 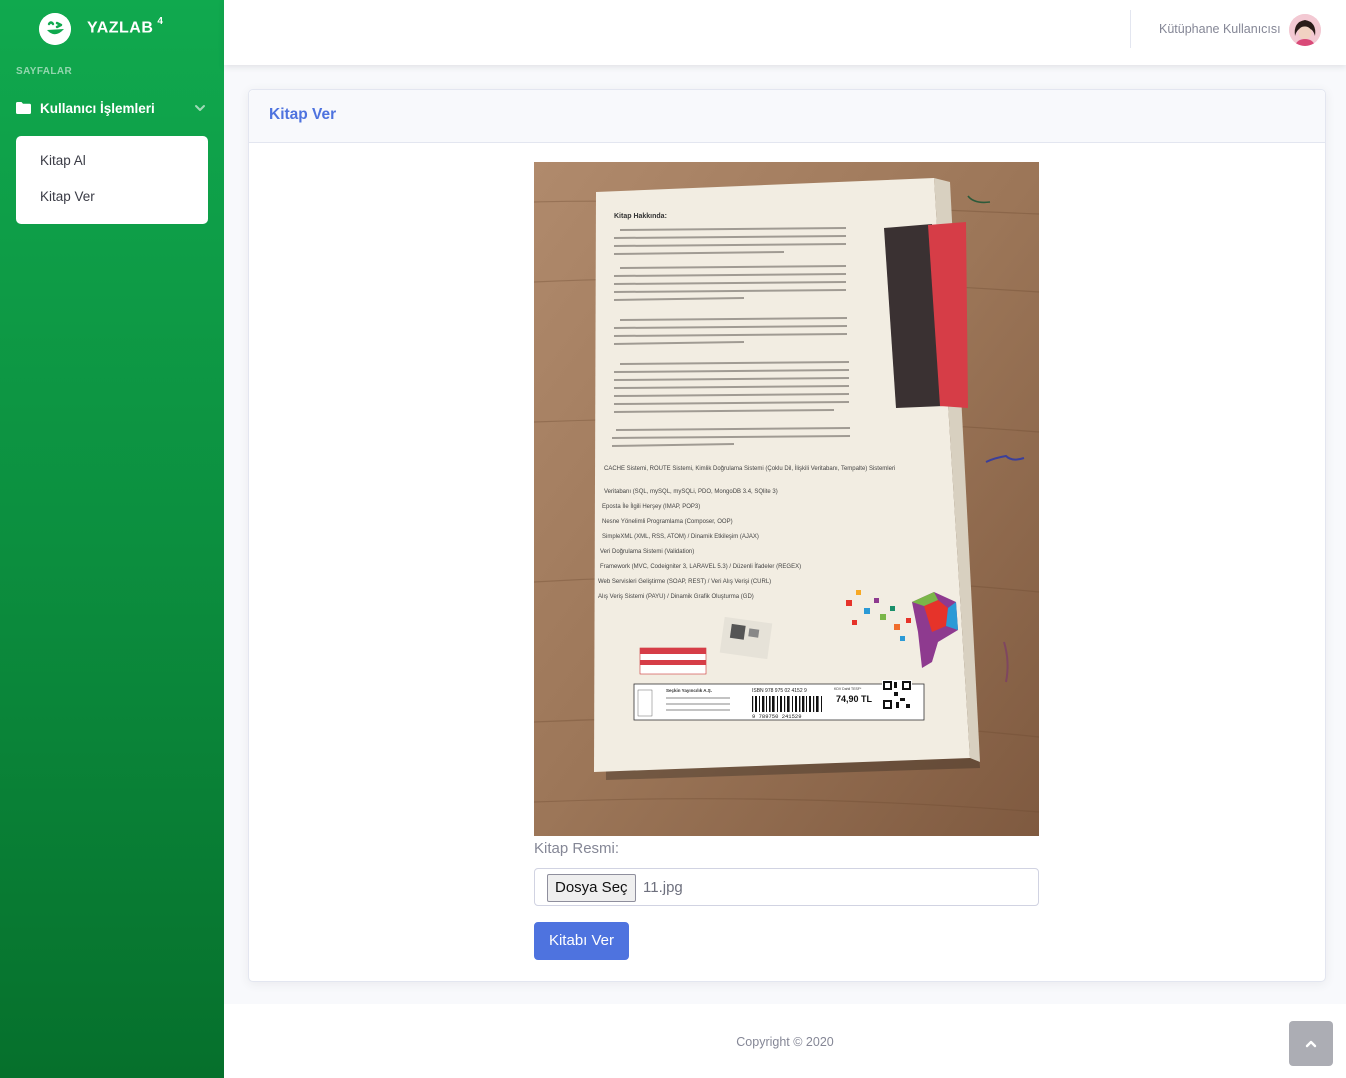 I want to click on nav-item-kullanici-islemleri: Kullanıcı İşlemleri, so click(x=112, y=108).